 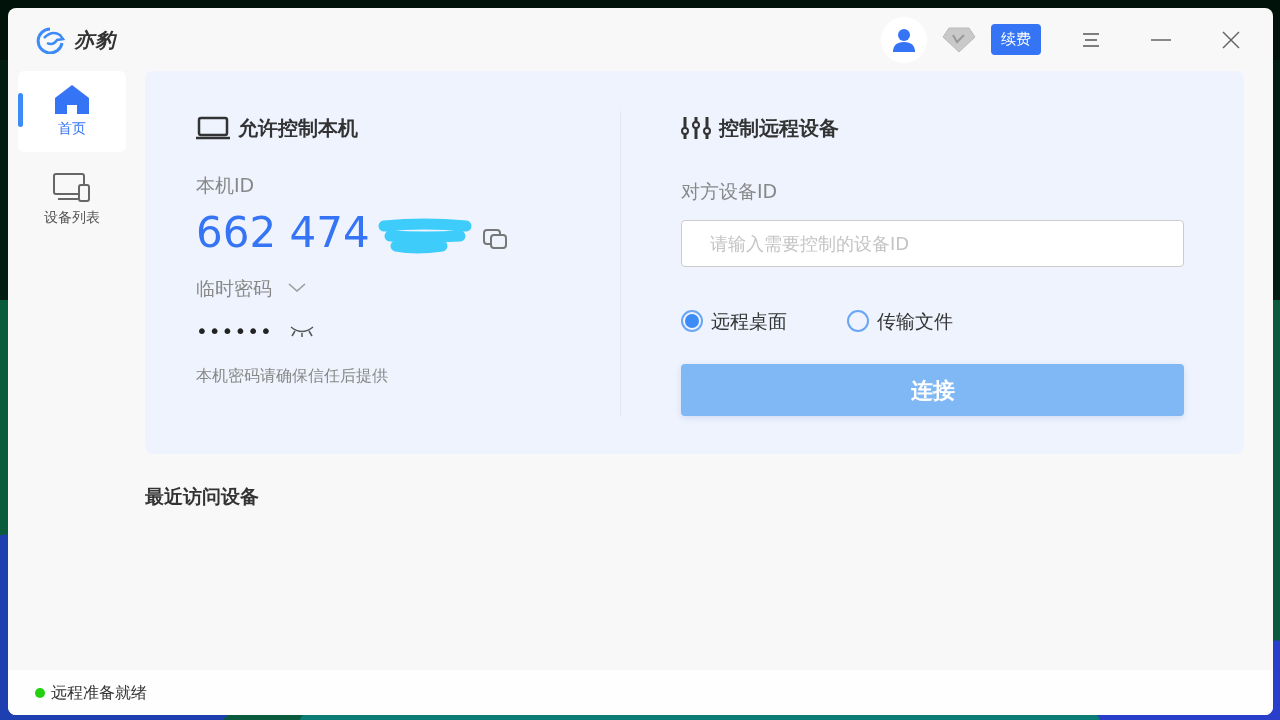 I want to click on section-title: 允许控制本机, so click(x=298, y=128).